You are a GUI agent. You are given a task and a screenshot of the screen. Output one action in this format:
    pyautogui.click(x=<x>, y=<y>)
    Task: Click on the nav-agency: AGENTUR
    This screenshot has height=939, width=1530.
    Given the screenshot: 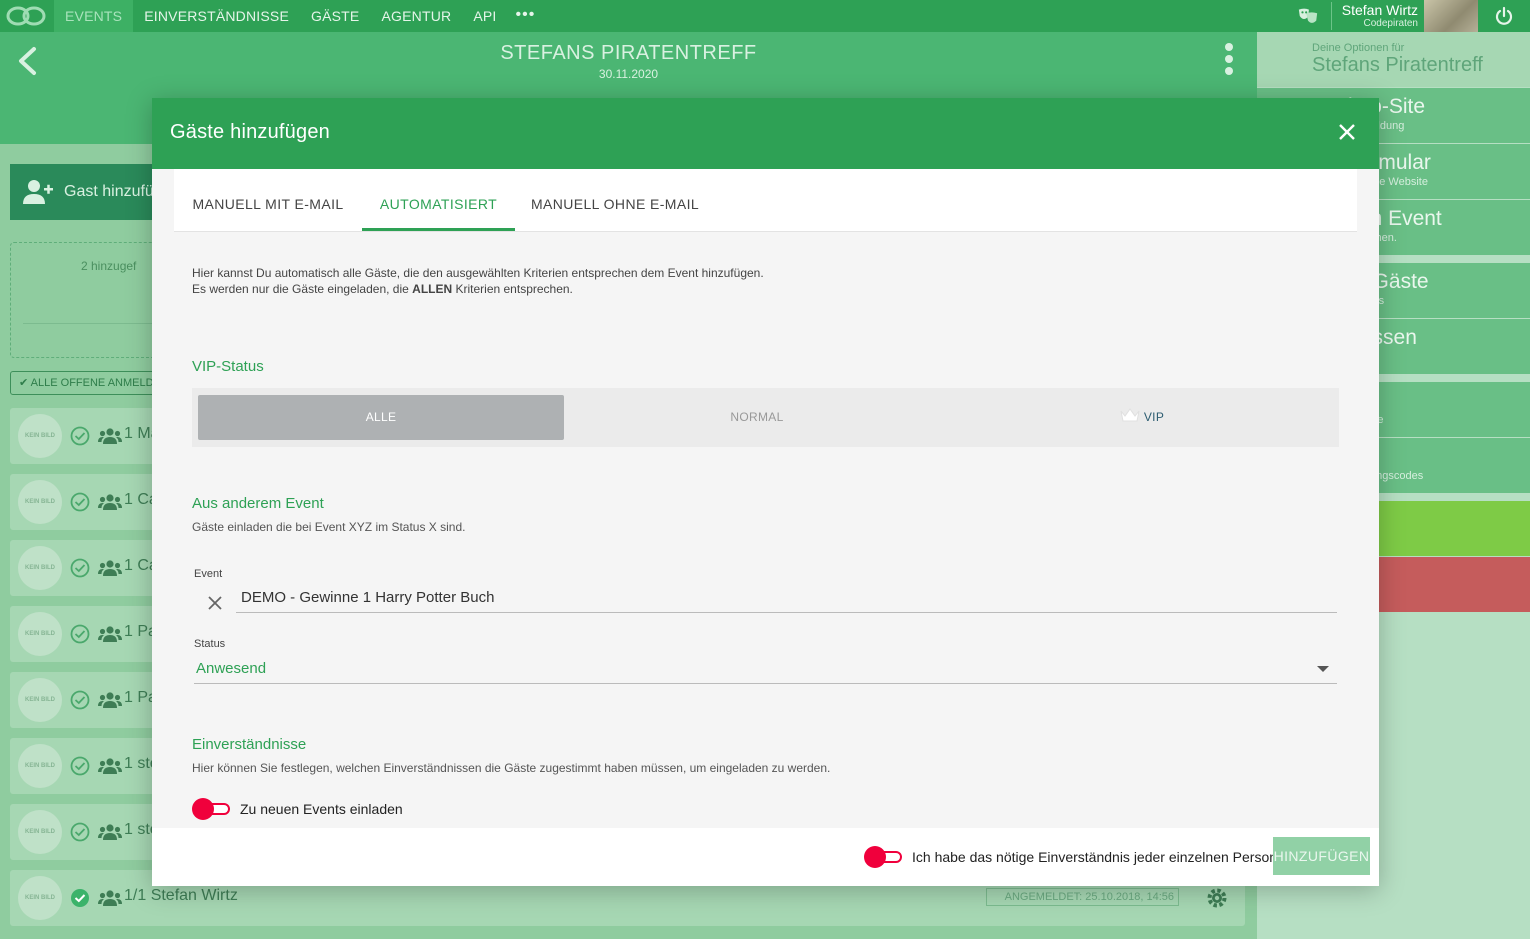 What is the action you would take?
    pyautogui.click(x=416, y=16)
    